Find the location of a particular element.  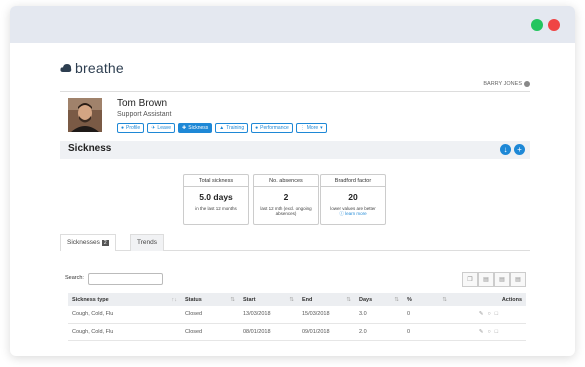

search-input is located at coordinates (125, 279).